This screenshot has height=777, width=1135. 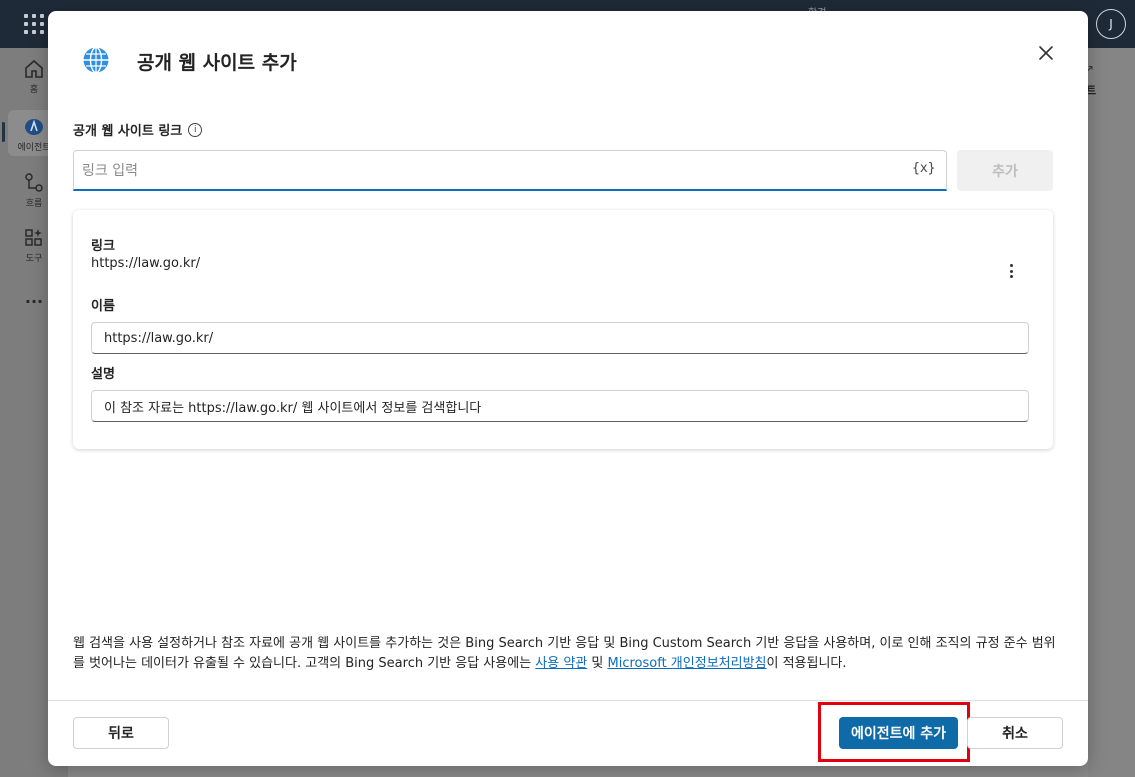 I want to click on link-value: https://law.go.kr/, so click(x=146, y=263).